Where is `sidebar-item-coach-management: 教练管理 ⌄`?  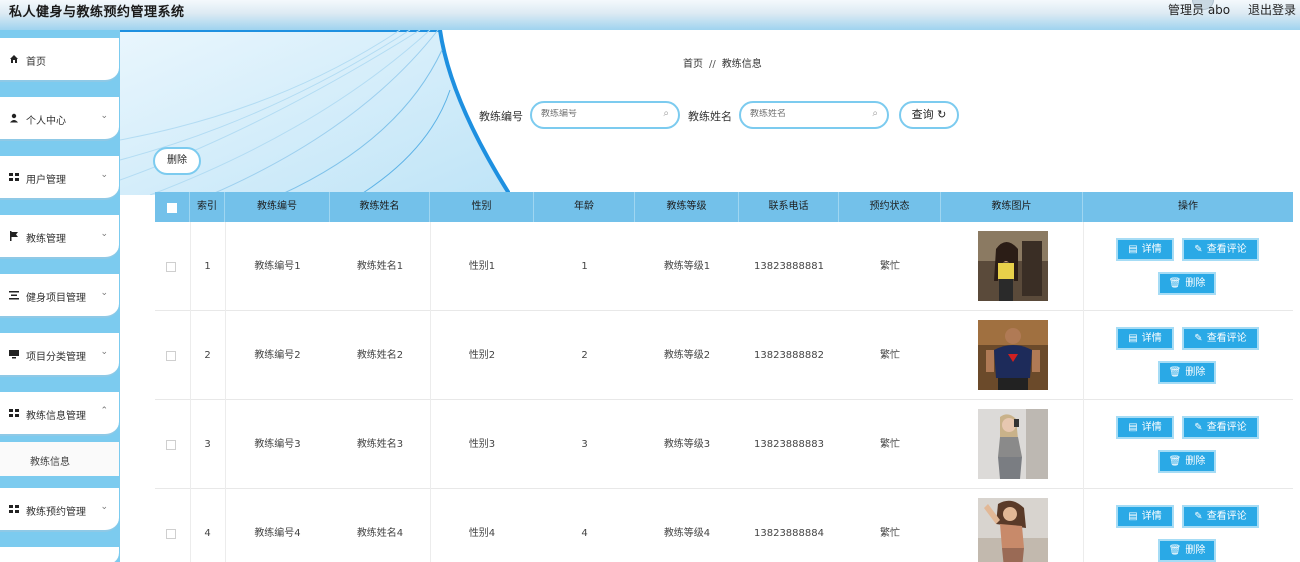
sidebar-item-coach-management: 教练管理 ⌄ is located at coordinates (59, 237).